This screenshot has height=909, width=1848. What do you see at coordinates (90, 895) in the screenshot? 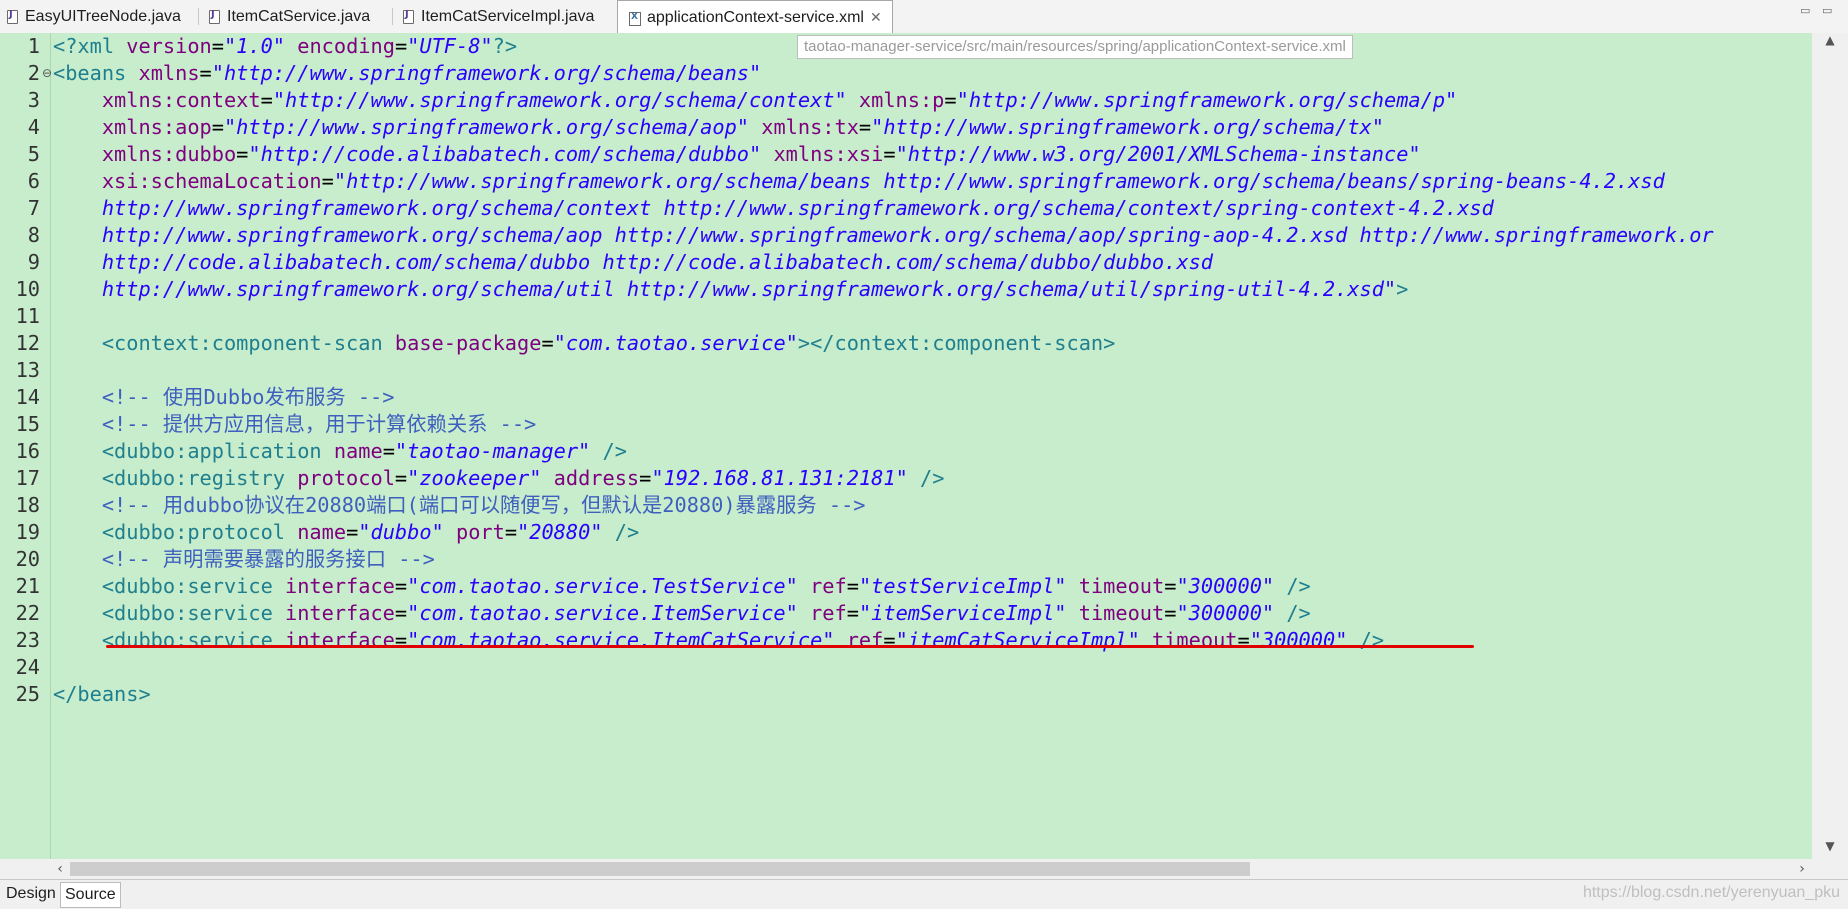
I see `tab-source: Source` at bounding box center [90, 895].